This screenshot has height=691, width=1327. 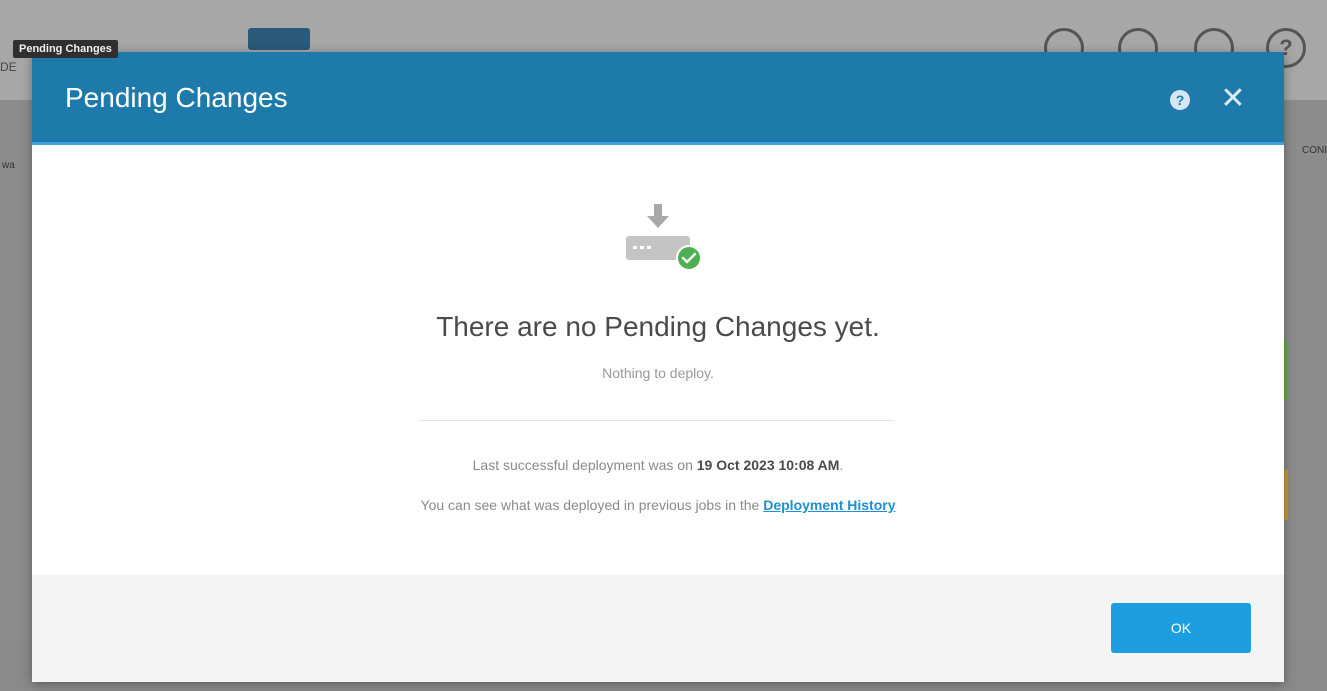 I want to click on empty-state-title: There are no Pending Changes yet., so click(x=658, y=326).